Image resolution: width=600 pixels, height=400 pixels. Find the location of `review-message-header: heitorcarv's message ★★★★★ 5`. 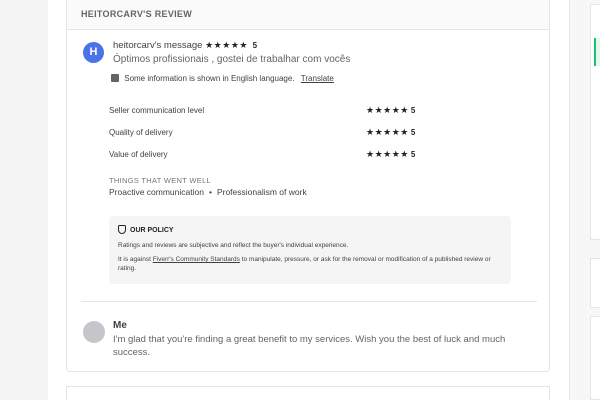

review-message-header: heitorcarv's message ★★★★★ 5 is located at coordinates (185, 45).